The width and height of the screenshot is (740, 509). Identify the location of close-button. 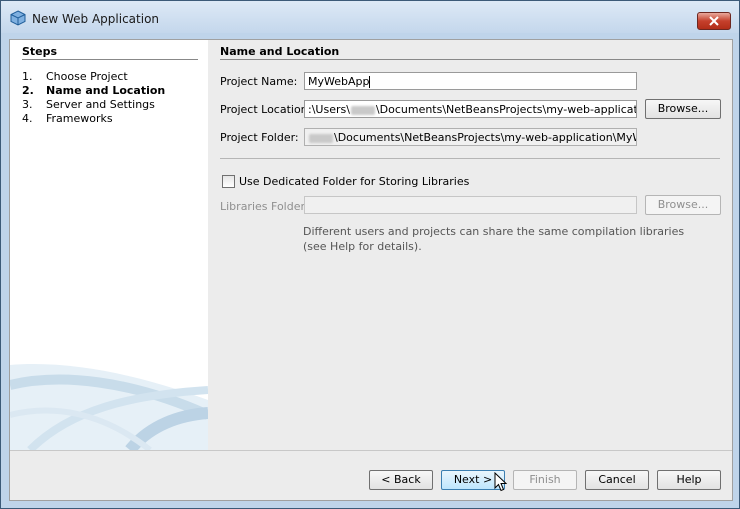
(714, 21).